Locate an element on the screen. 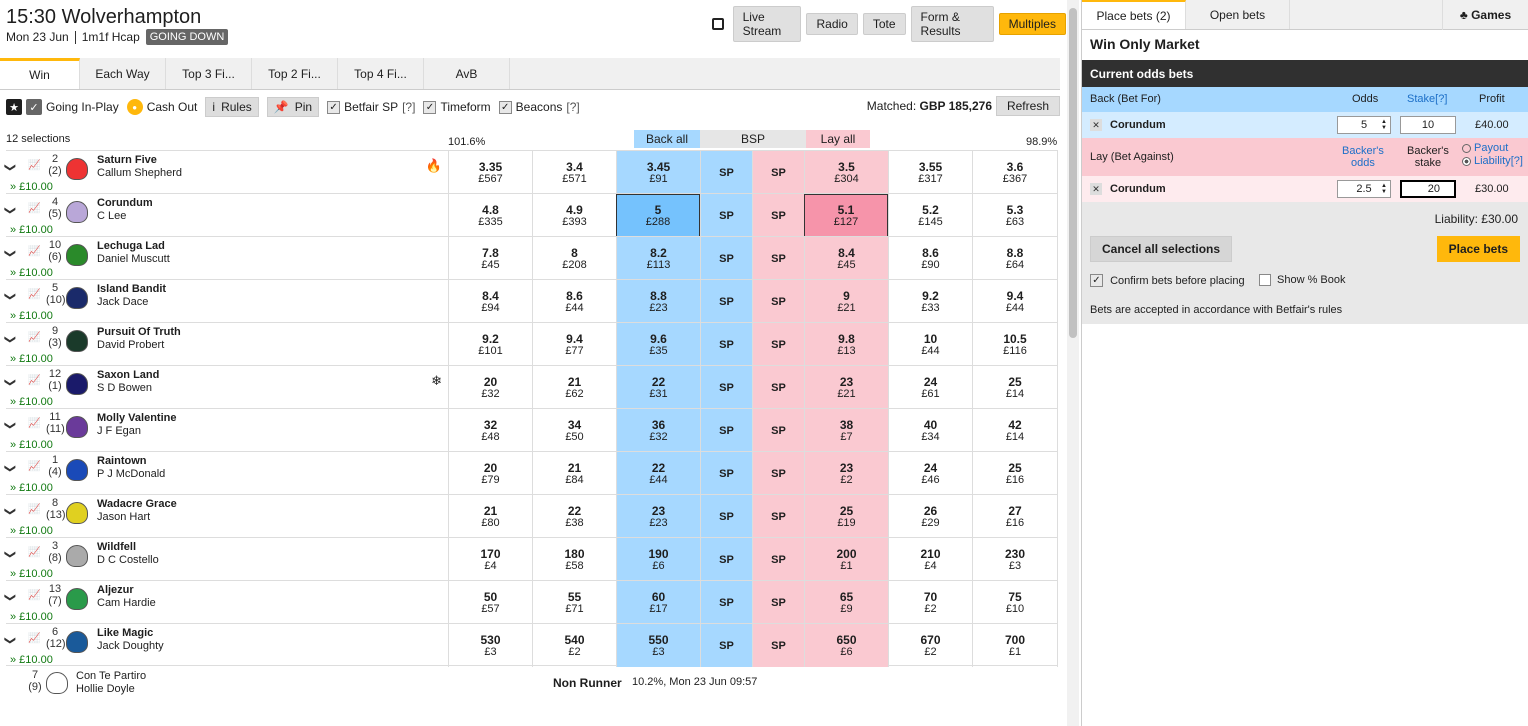 This screenshot has width=1528, height=726. price-cell: 5.1 £127 is located at coordinates (846, 215).